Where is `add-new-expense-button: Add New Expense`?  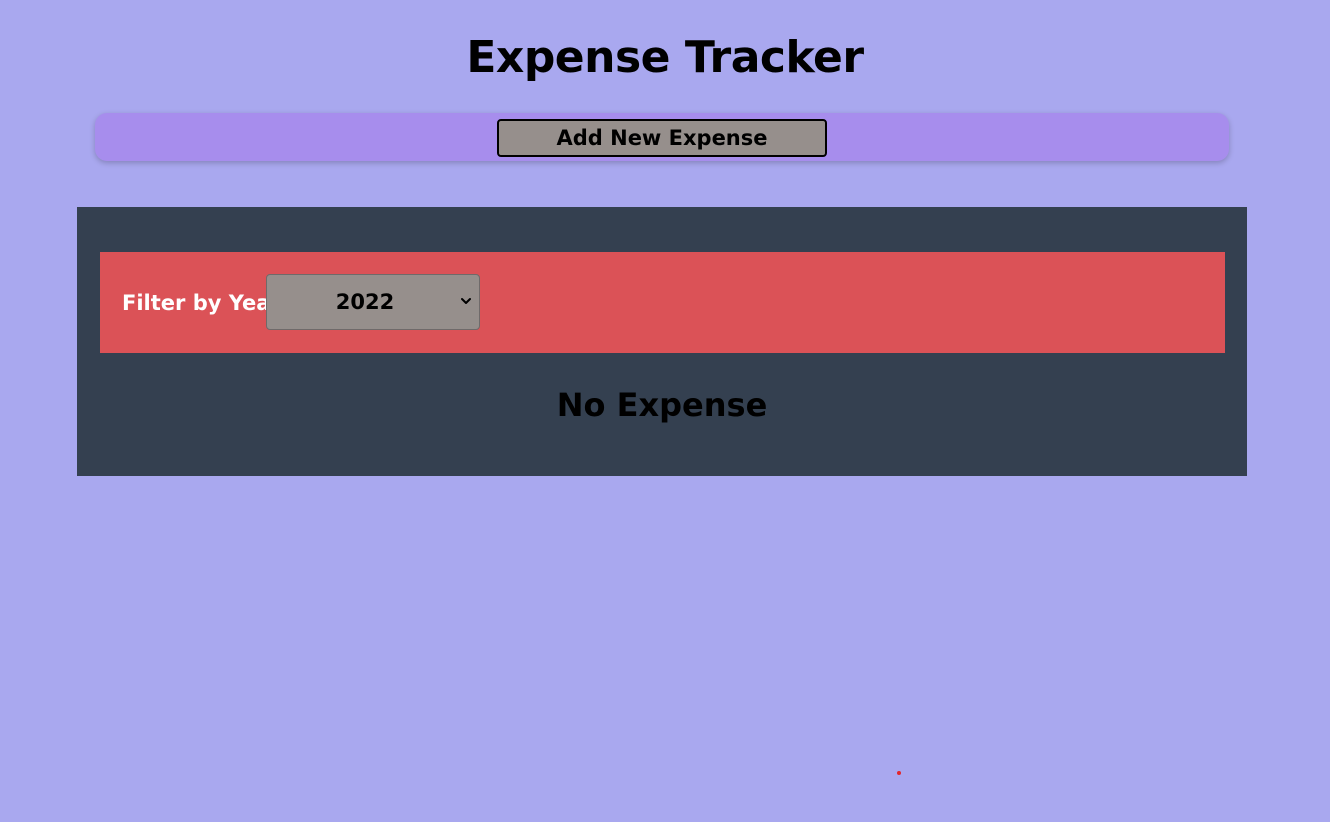 add-new-expense-button: Add New Expense is located at coordinates (662, 138).